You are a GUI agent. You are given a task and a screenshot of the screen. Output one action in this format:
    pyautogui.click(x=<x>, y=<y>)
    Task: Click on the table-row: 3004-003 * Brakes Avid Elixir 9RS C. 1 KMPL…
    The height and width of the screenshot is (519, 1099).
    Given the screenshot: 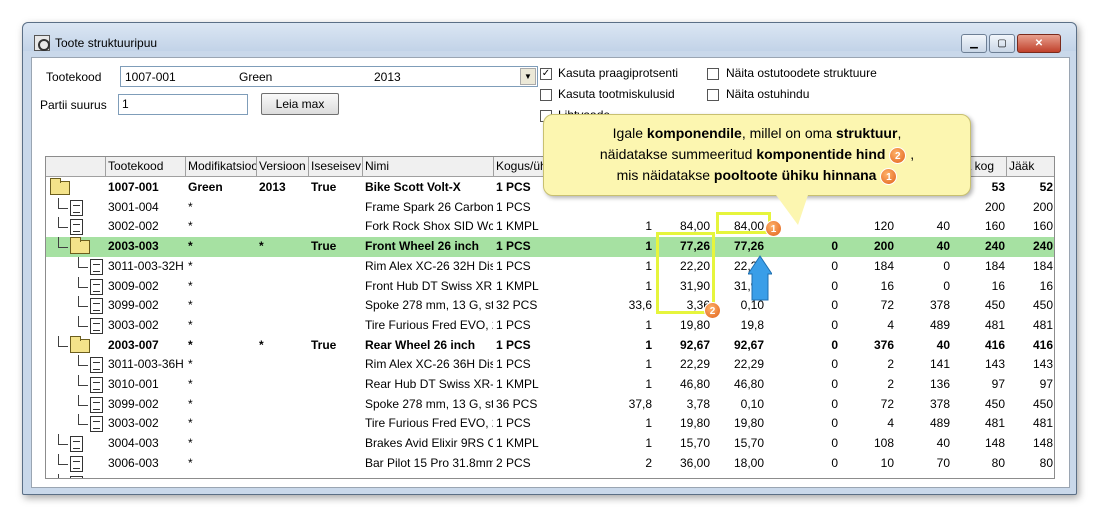 What is the action you would take?
    pyautogui.click(x=550, y=444)
    